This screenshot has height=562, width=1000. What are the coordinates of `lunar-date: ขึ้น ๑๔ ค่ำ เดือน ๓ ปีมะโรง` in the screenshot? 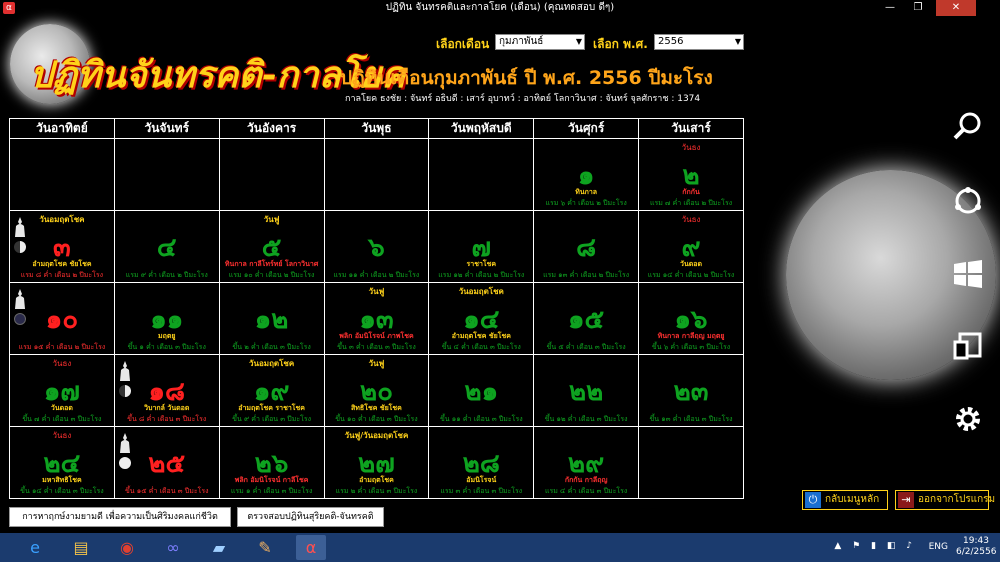 It's located at (62, 491).